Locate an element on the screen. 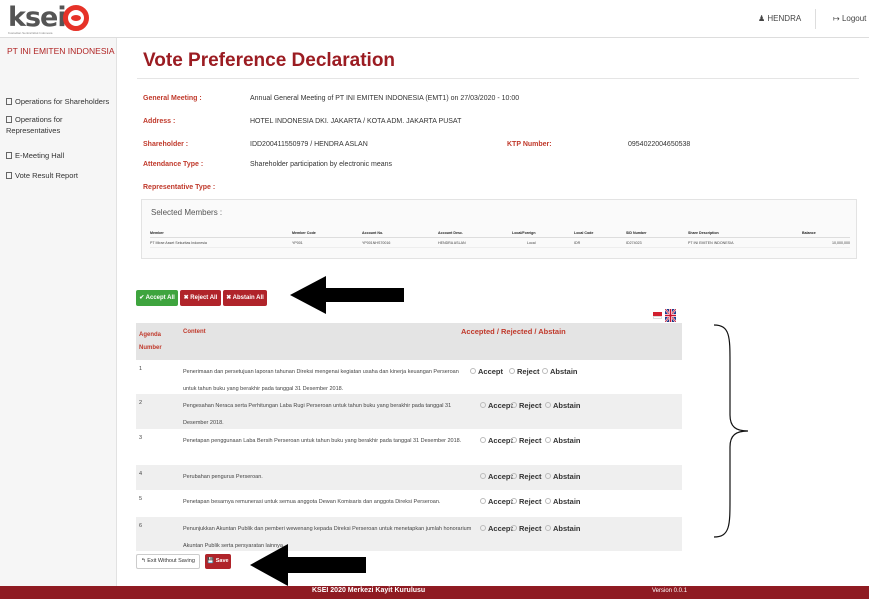 The height and width of the screenshot is (599, 869). sidebar-company-name: PT INI EMITEN INDONESIA is located at coordinates (61, 51).